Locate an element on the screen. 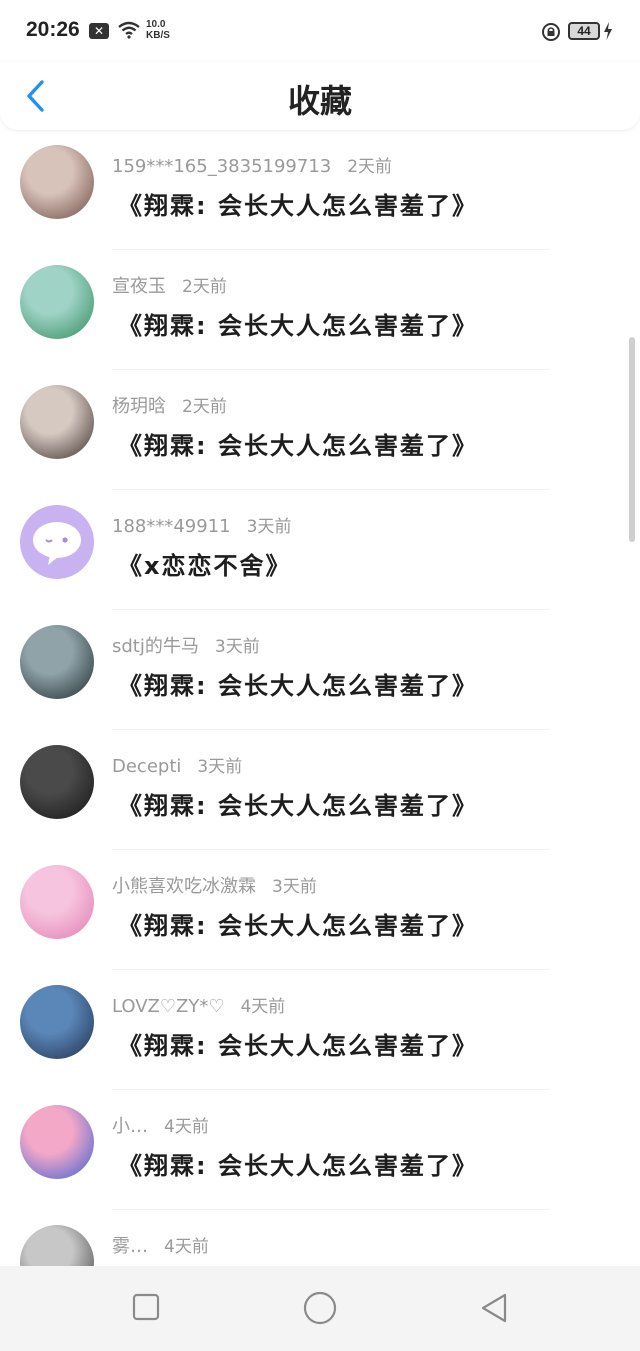 The width and height of the screenshot is (640, 1351). circle-icon is located at coordinates (320, 1308).